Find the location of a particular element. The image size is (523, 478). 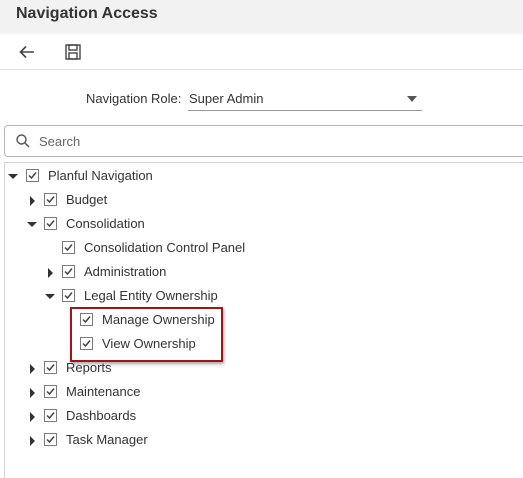

tree-node-label: Maintenance is located at coordinates (103, 391).